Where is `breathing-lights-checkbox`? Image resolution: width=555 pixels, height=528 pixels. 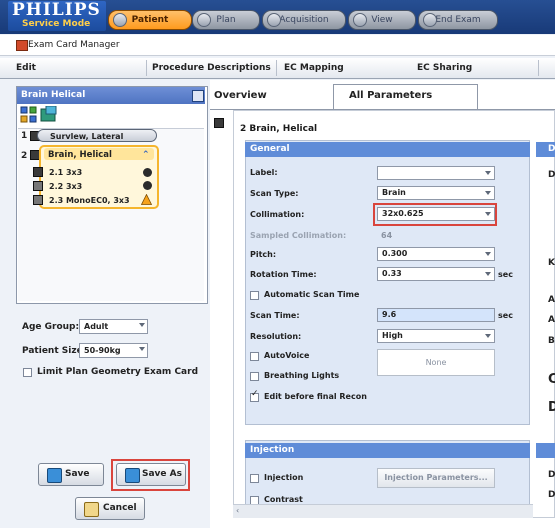 breathing-lights-checkbox is located at coordinates (254, 376).